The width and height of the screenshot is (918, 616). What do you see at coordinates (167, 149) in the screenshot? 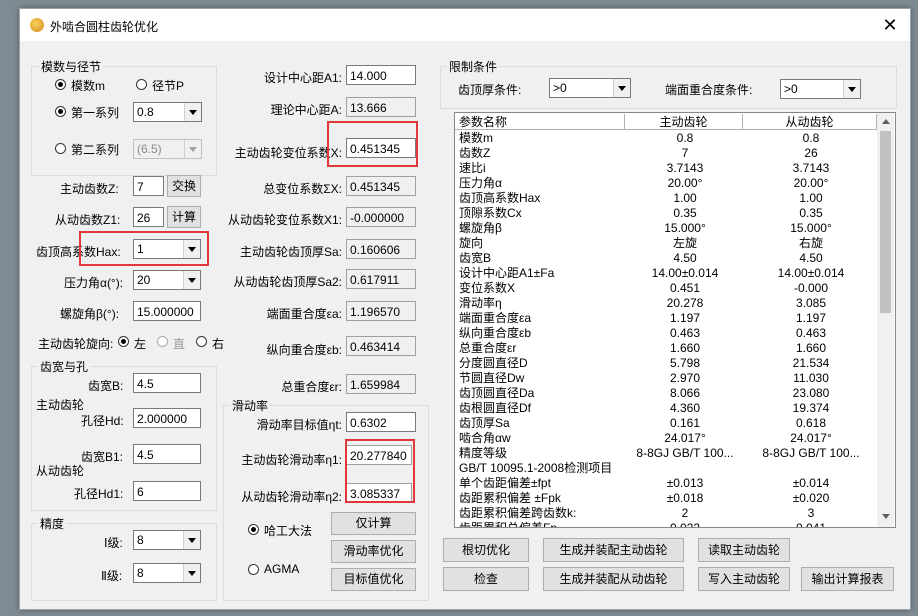
I see `series2-select: (6.5)` at bounding box center [167, 149].